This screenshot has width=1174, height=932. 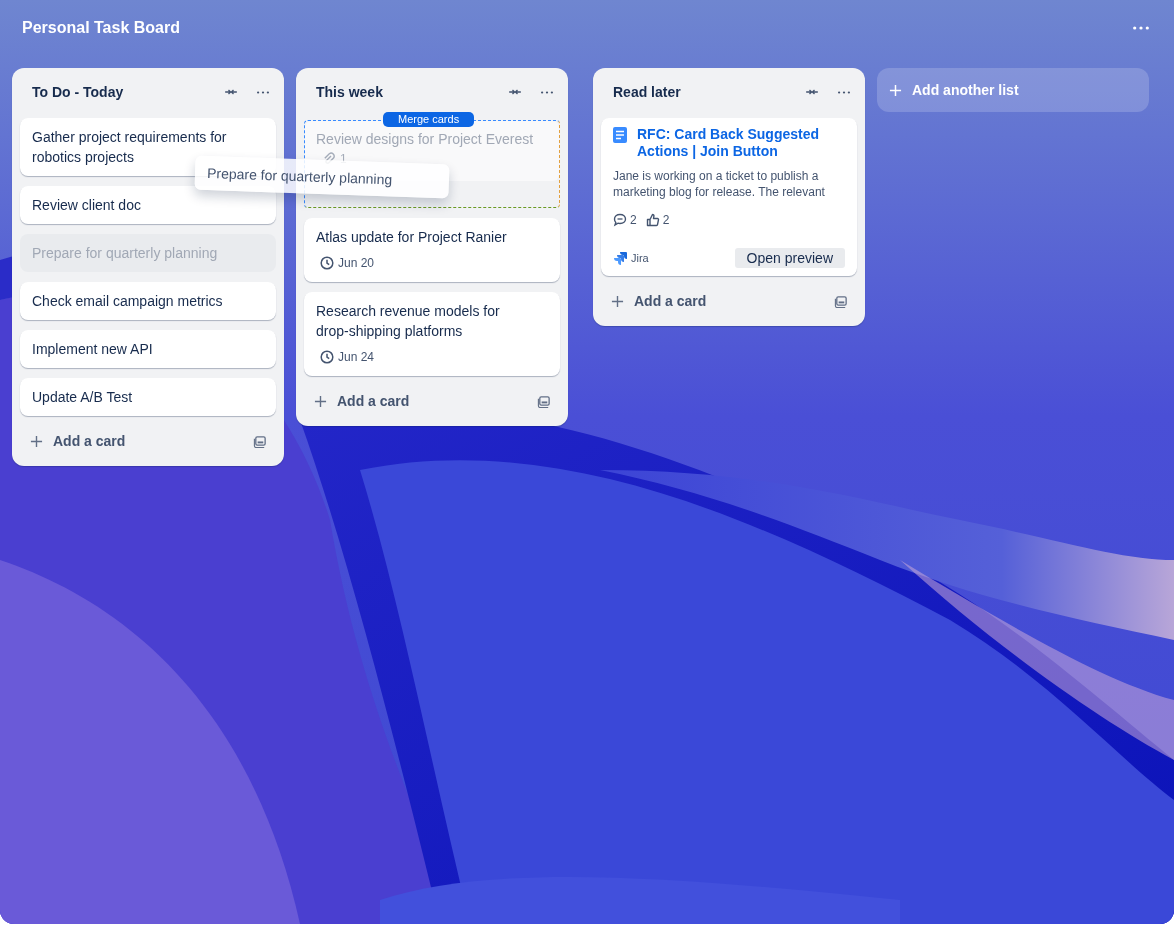 I want to click on board-title: Personal Task Board, so click(x=101, y=28).